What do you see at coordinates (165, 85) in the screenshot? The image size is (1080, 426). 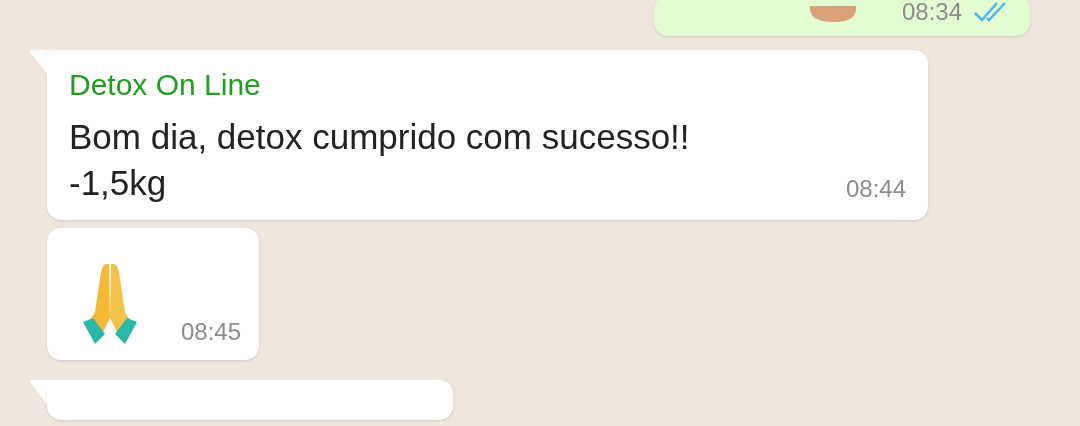 I see `sender-name: Detox On Line` at bounding box center [165, 85].